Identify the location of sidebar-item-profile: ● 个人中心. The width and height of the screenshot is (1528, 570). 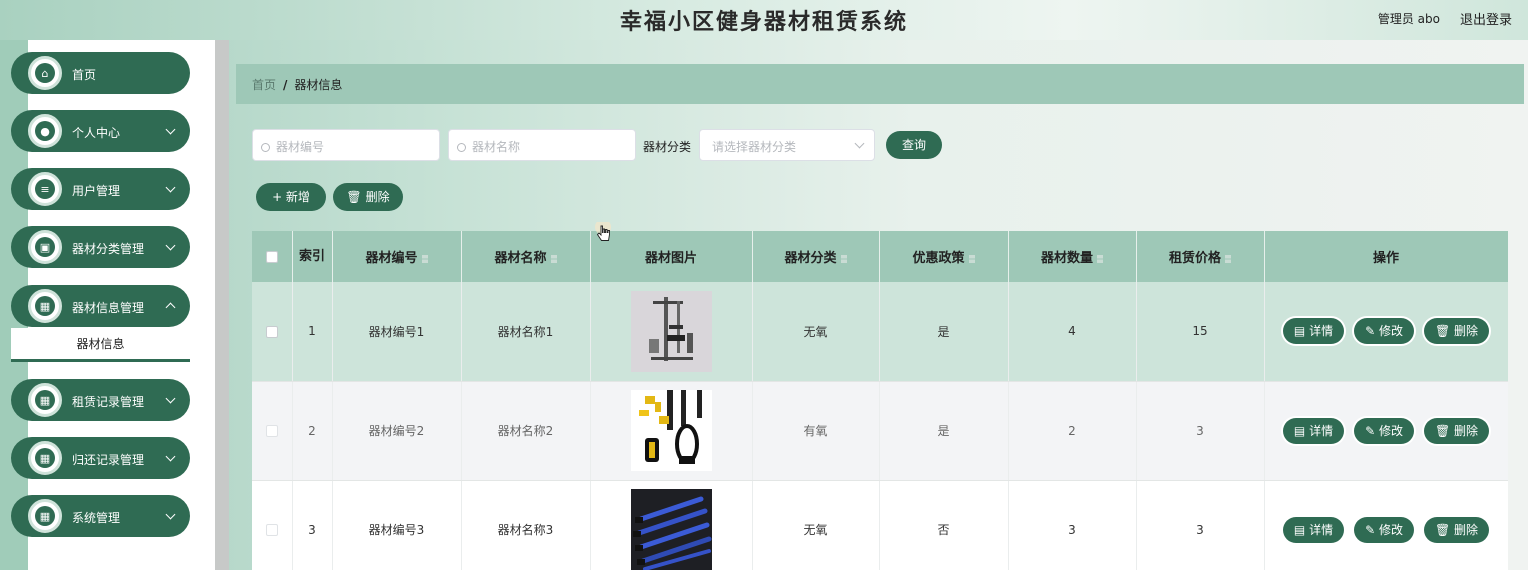
(100, 131).